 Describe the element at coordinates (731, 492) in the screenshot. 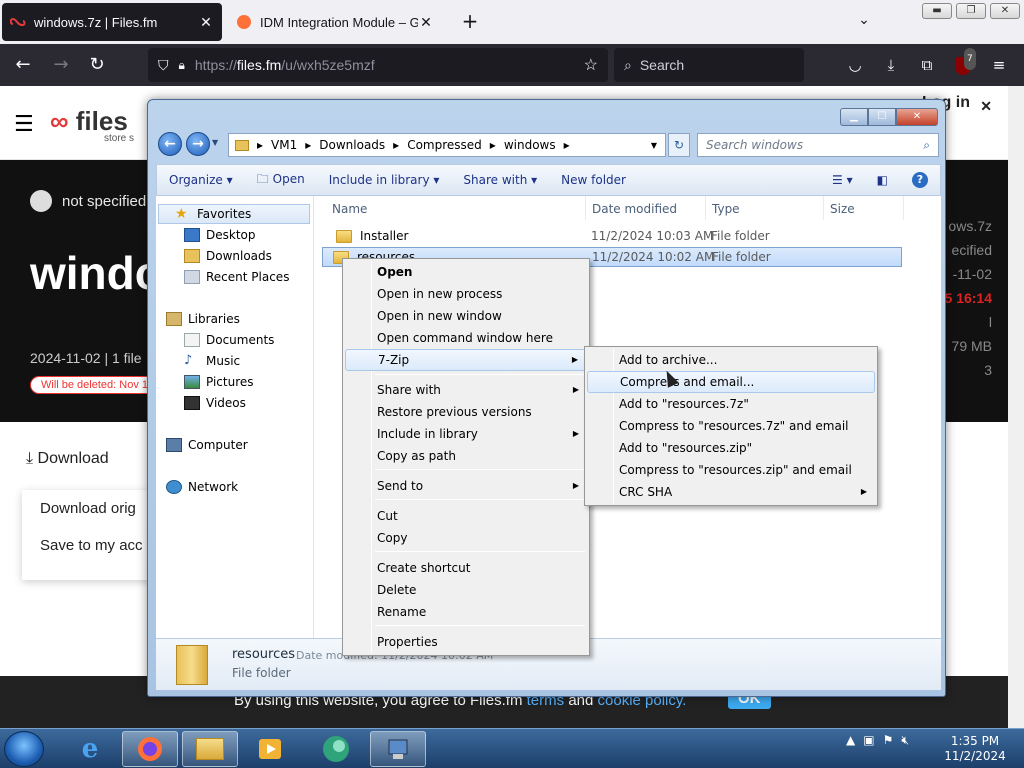

I see `menu-item-crc-sha: CRC SHA ▶` at that location.